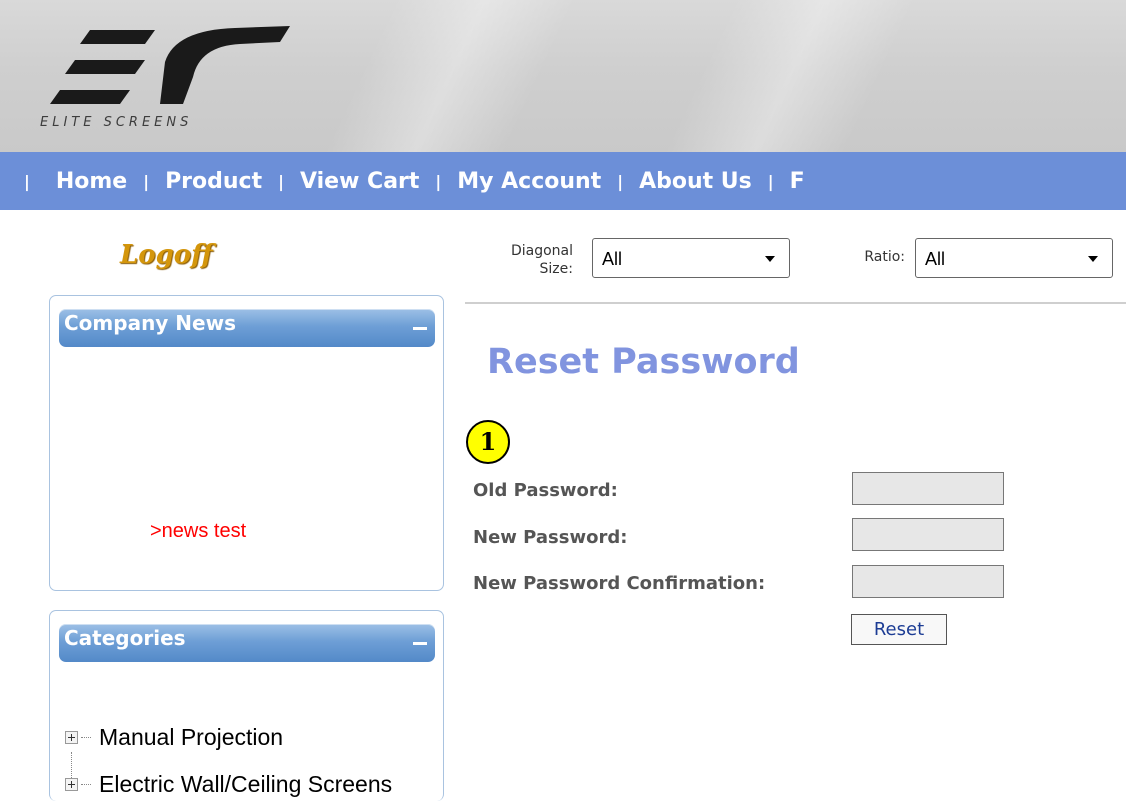  I want to click on nav-truncated-item: F, so click(797, 181).